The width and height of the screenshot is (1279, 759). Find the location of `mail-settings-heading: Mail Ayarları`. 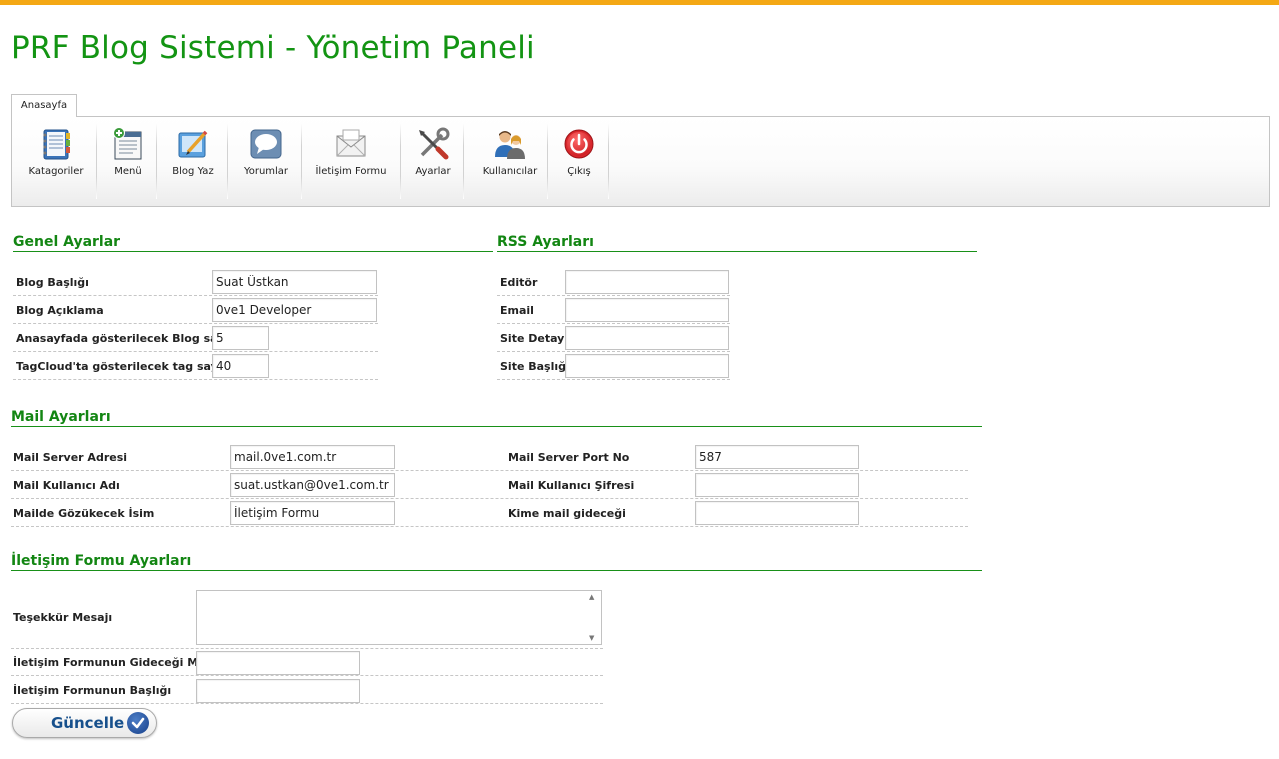

mail-settings-heading: Mail Ayarları is located at coordinates (496, 418).